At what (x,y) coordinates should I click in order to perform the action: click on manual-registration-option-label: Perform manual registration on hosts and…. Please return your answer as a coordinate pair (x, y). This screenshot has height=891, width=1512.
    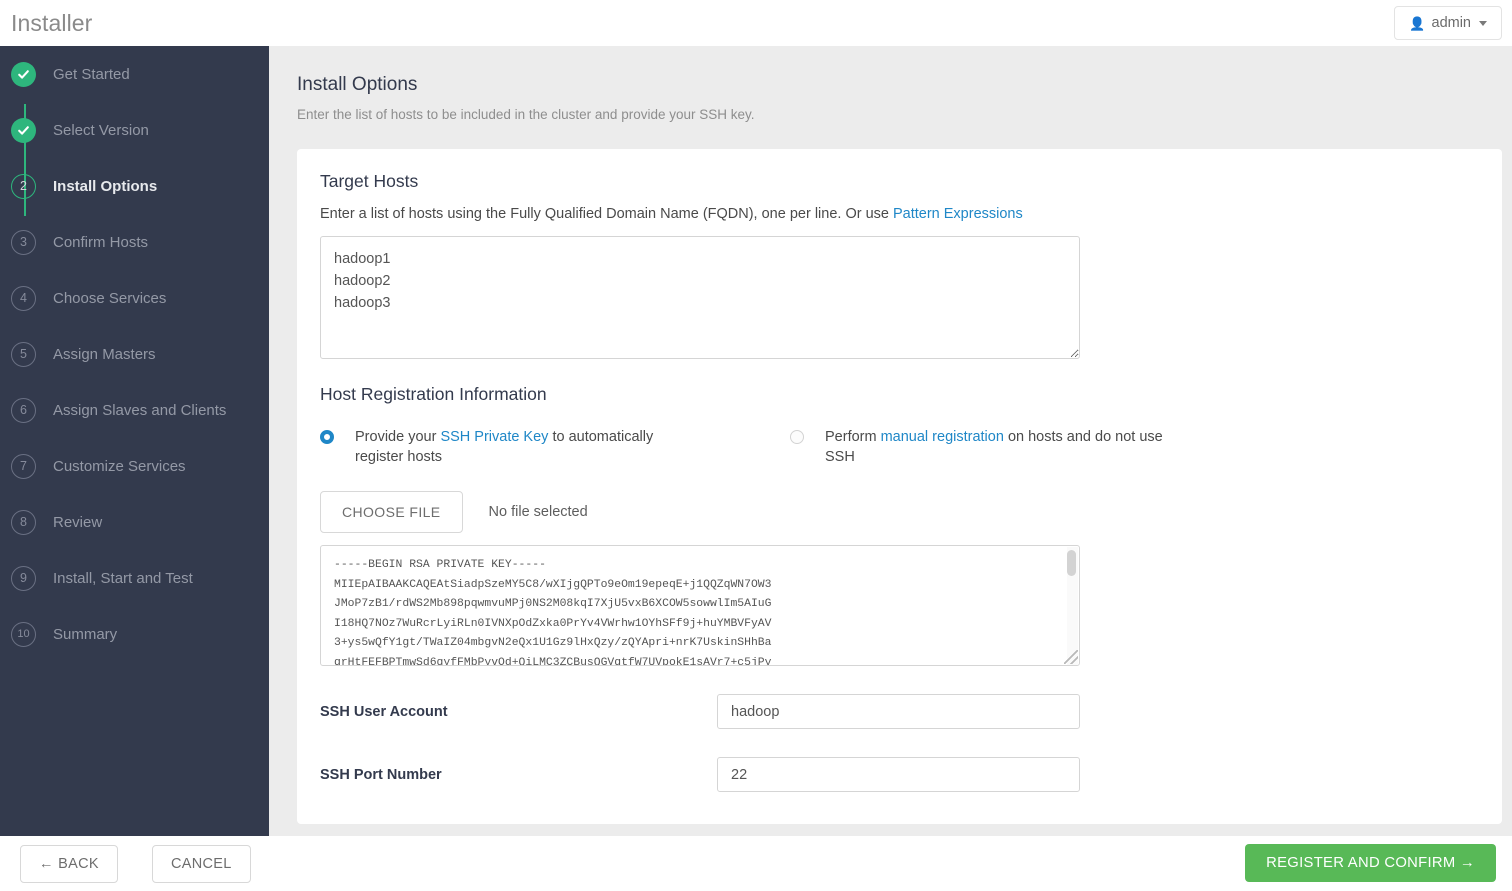
    Looking at the image, I should click on (1000, 447).